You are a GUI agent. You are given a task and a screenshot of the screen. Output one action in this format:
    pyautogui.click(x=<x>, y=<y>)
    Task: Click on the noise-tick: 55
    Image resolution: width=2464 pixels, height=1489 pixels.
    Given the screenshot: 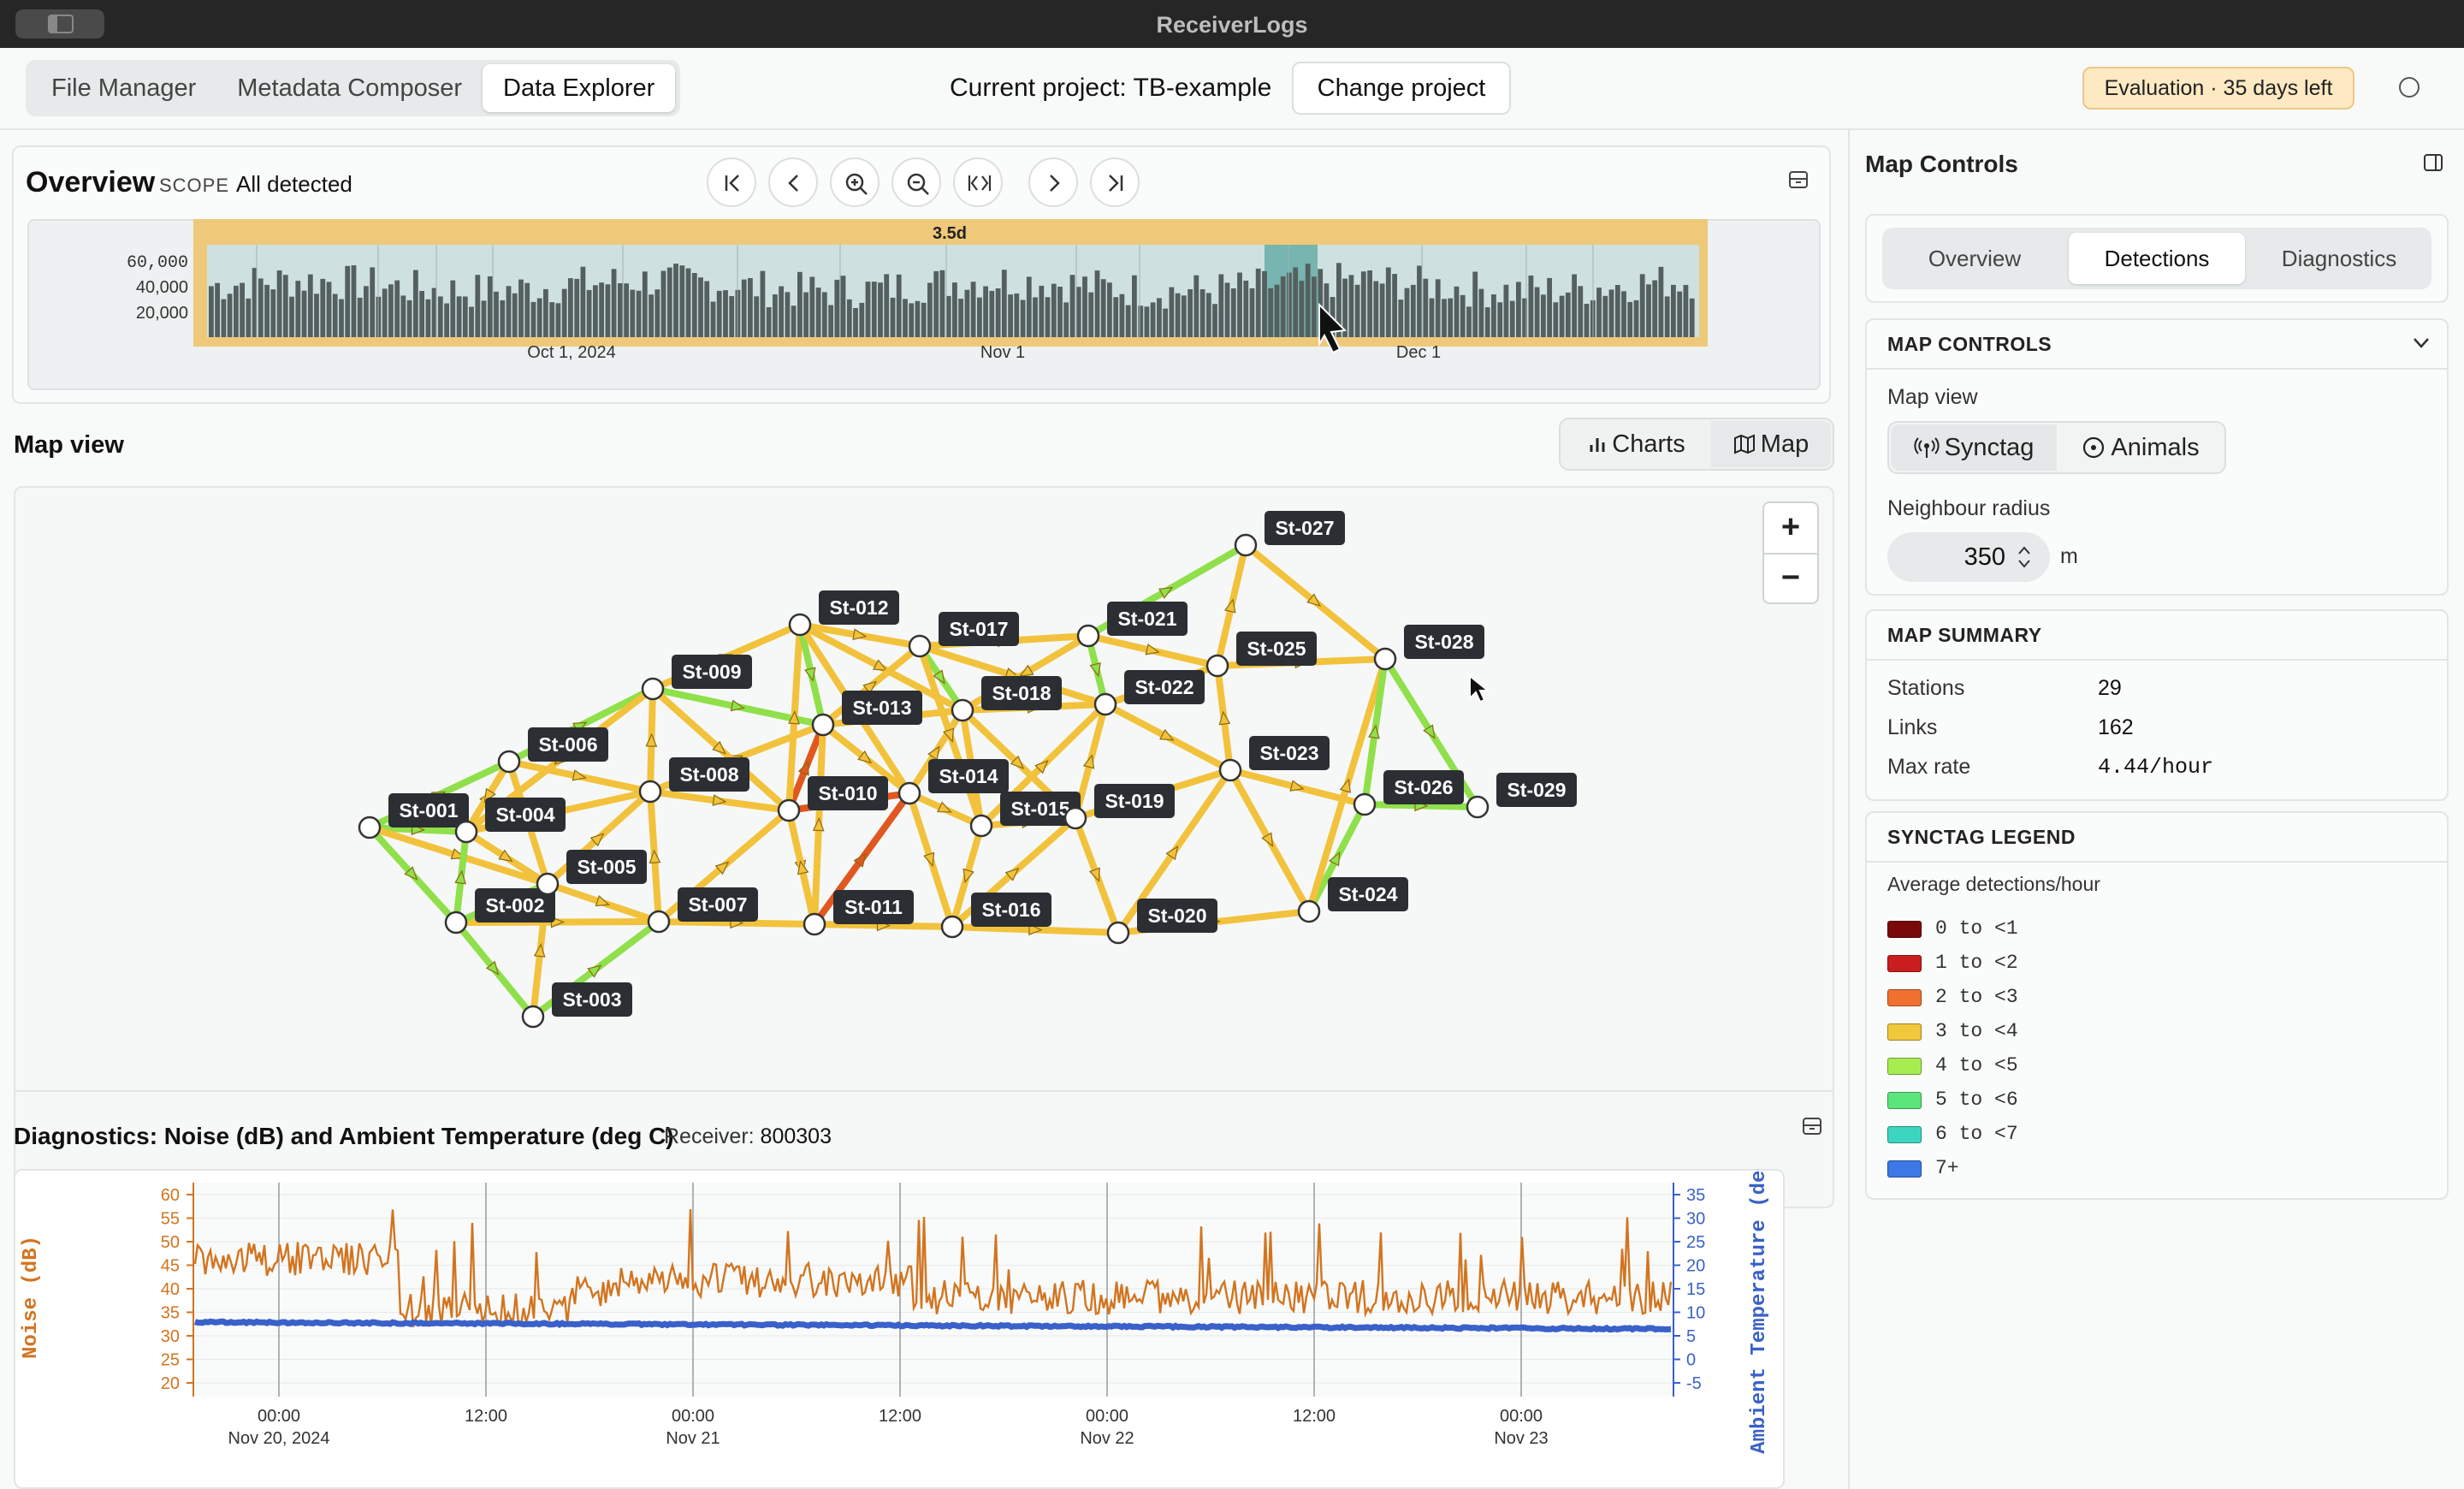 What is the action you would take?
    pyautogui.click(x=170, y=1219)
    